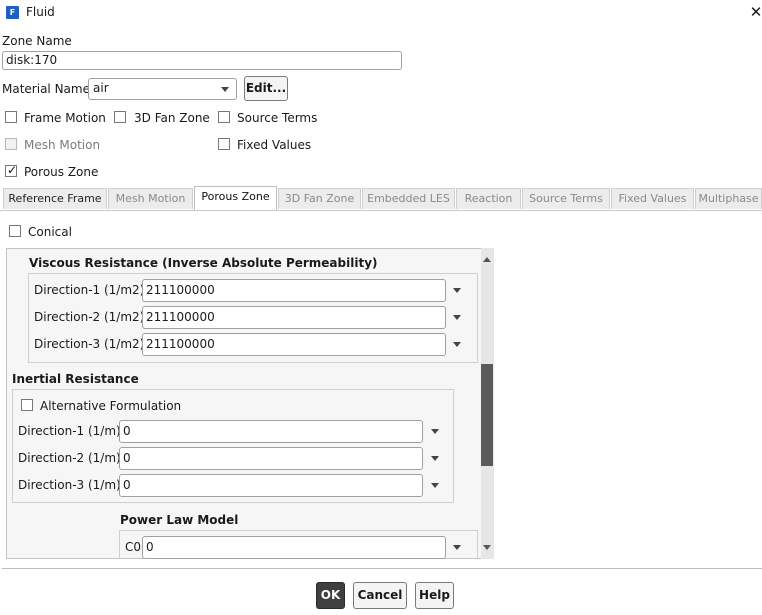 The width and height of the screenshot is (762, 615). Describe the element at coordinates (150, 198) in the screenshot. I see `tab-mesh-motion: Mesh Motion` at that location.